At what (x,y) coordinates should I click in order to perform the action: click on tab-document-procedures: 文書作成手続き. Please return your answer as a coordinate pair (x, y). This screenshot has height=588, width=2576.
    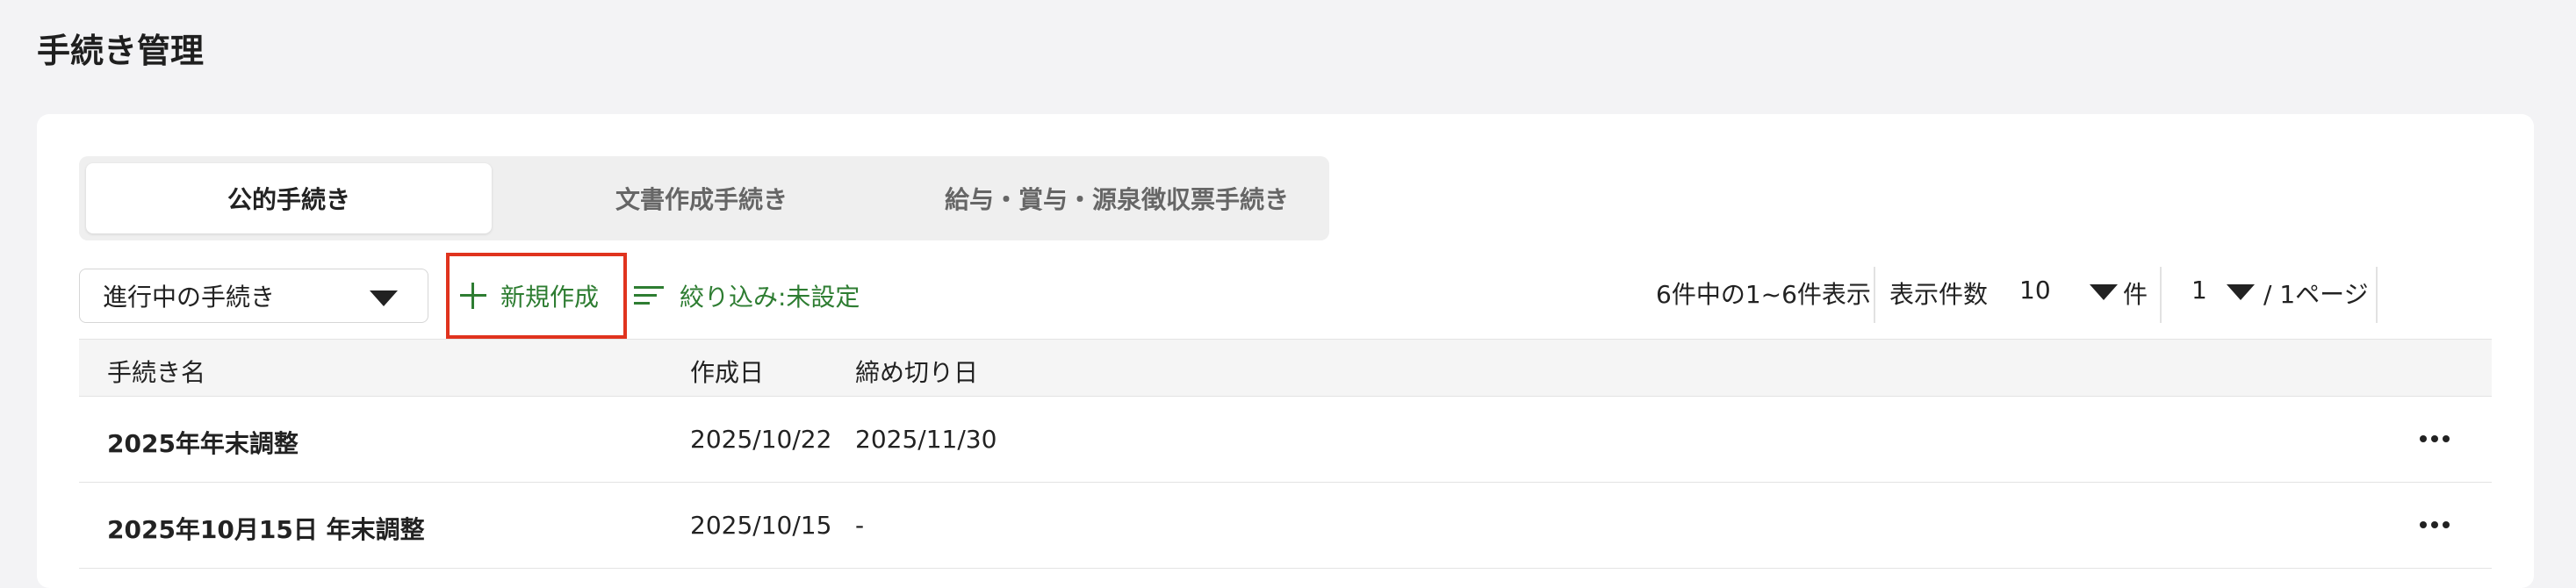
    Looking at the image, I should click on (701, 198).